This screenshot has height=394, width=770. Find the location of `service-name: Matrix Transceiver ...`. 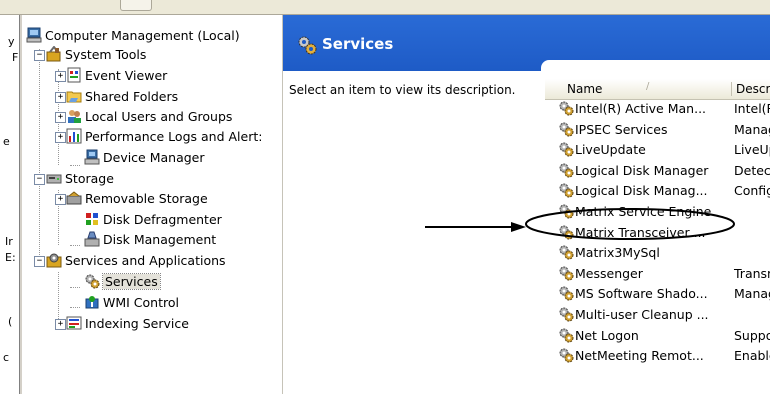

service-name: Matrix Transceiver ... is located at coordinates (640, 232).